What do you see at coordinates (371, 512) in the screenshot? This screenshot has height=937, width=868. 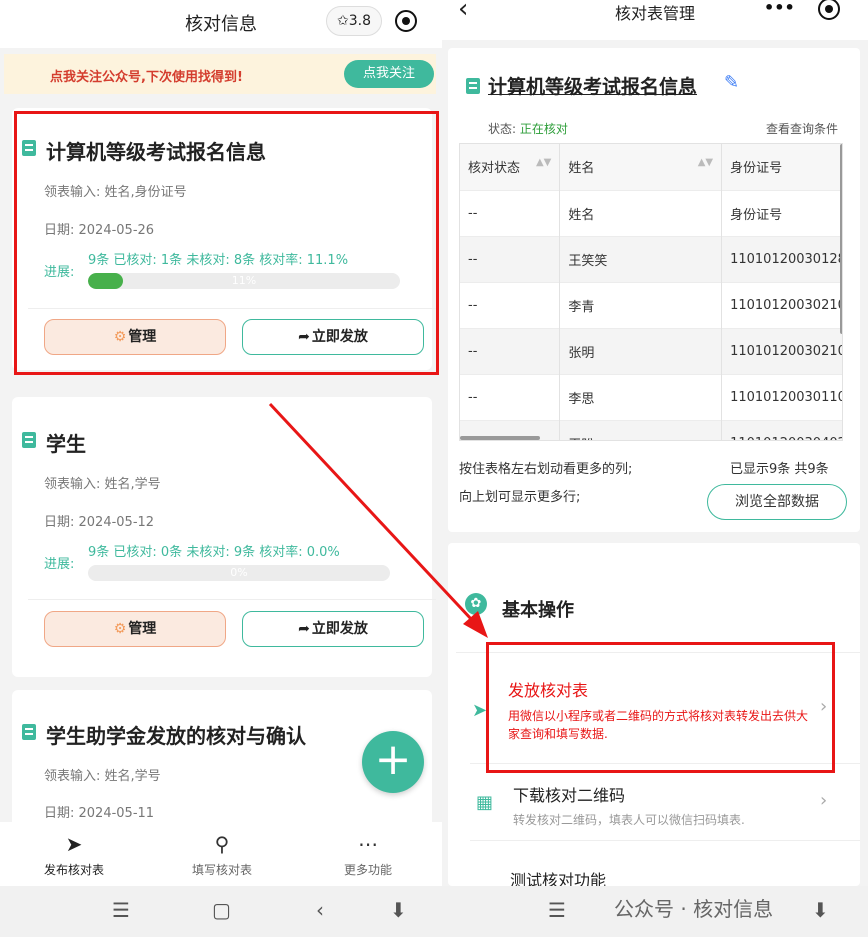 I see `arrow-line` at bounding box center [371, 512].